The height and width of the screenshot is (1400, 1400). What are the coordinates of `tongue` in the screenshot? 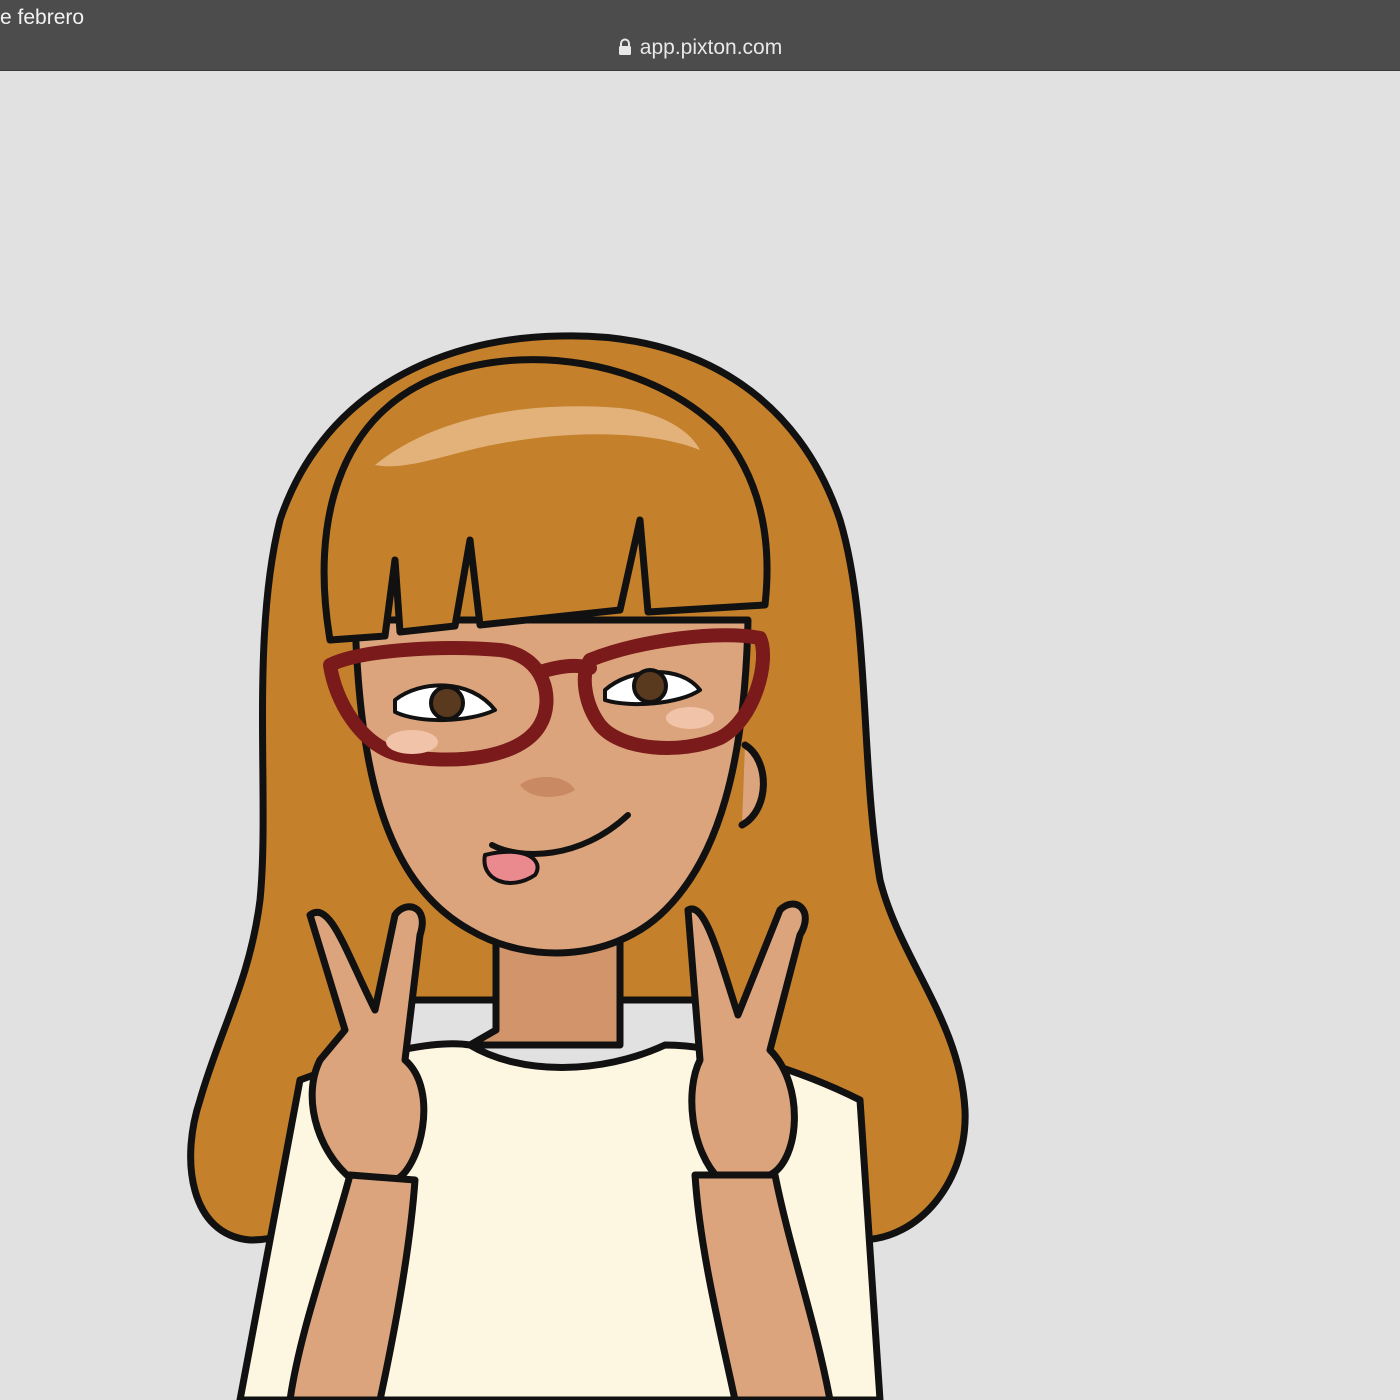 It's located at (511, 867).